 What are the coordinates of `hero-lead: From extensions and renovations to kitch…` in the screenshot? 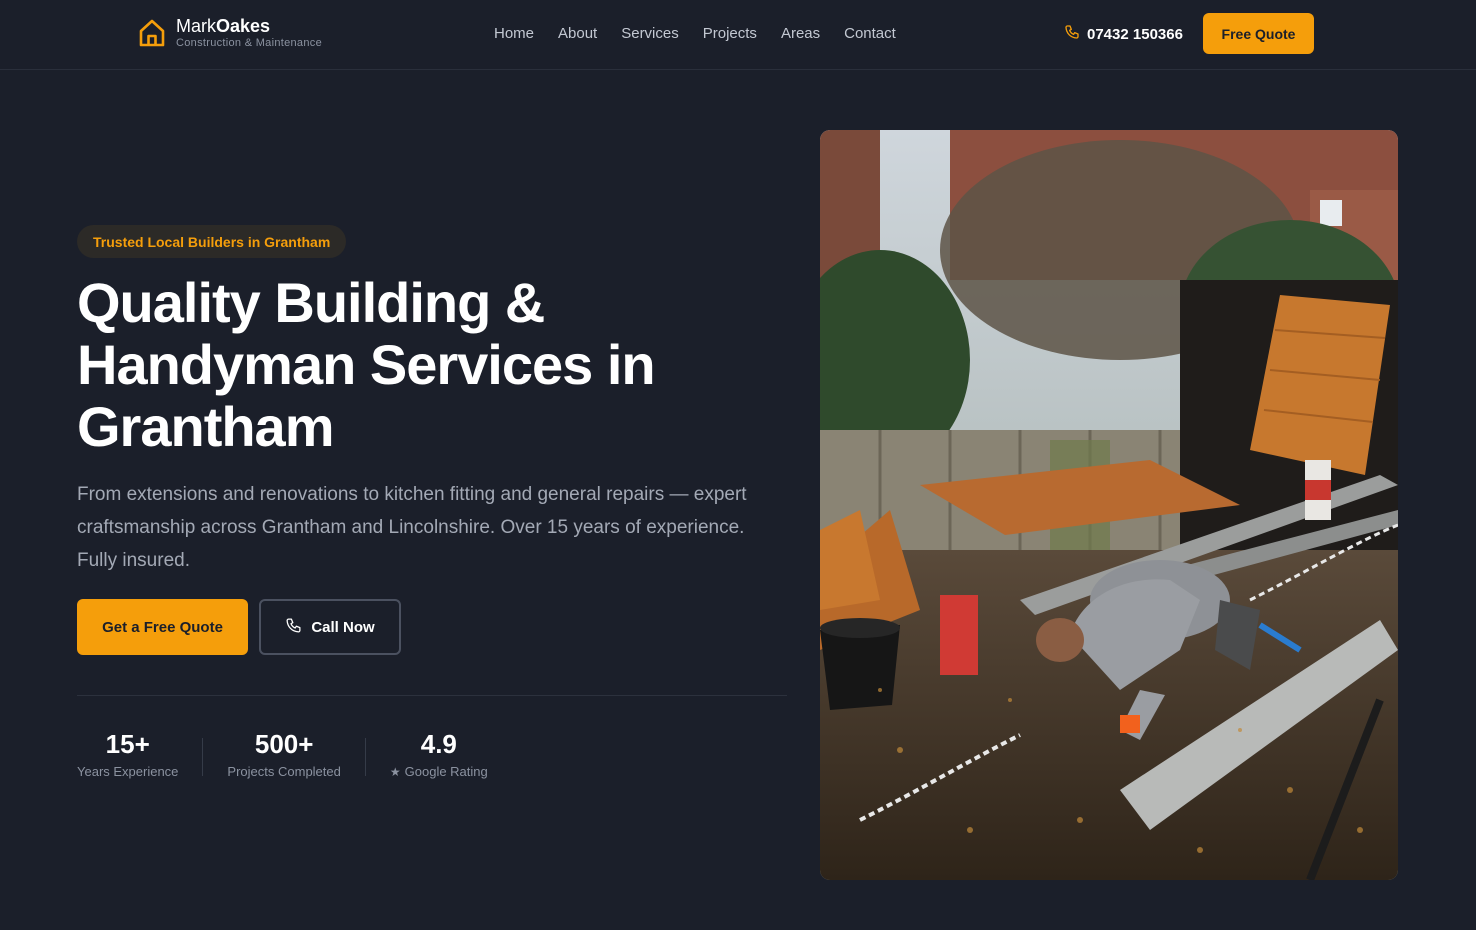 It's located at (412, 527).